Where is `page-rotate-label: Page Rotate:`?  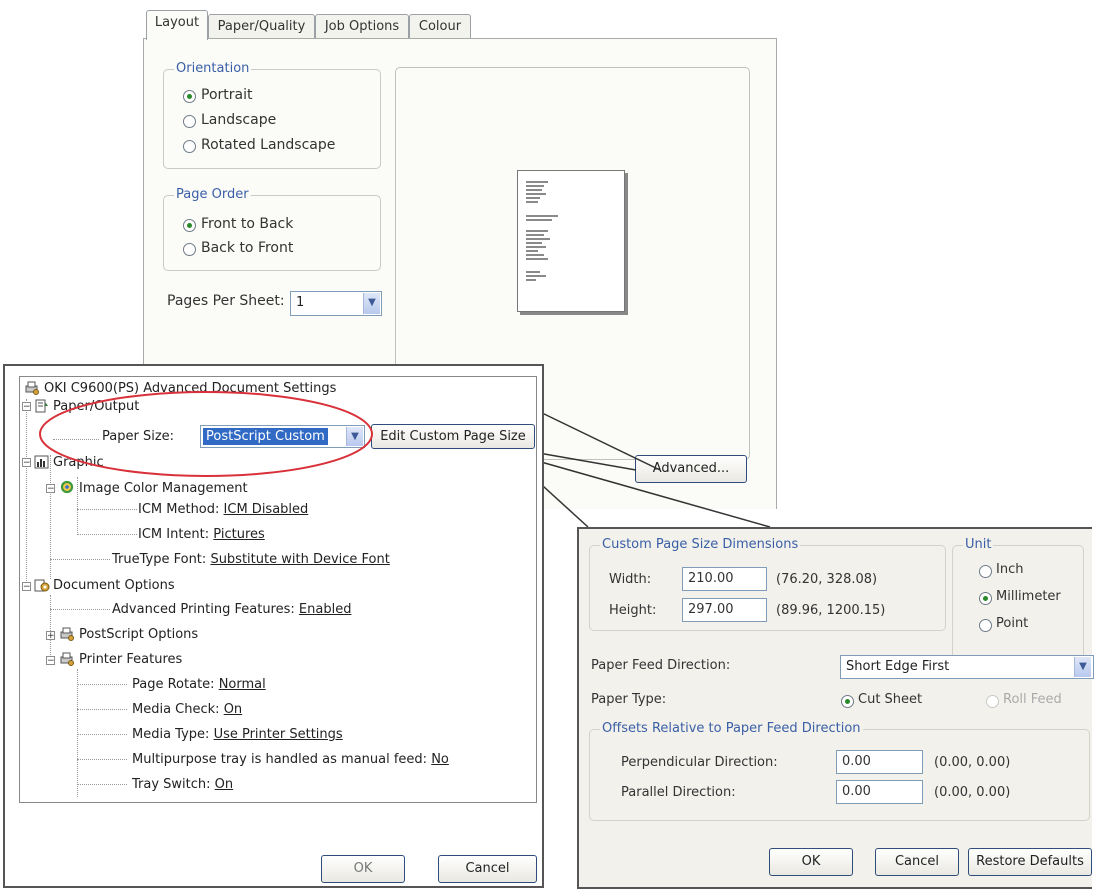
page-rotate-label: Page Rotate: is located at coordinates (173, 684).